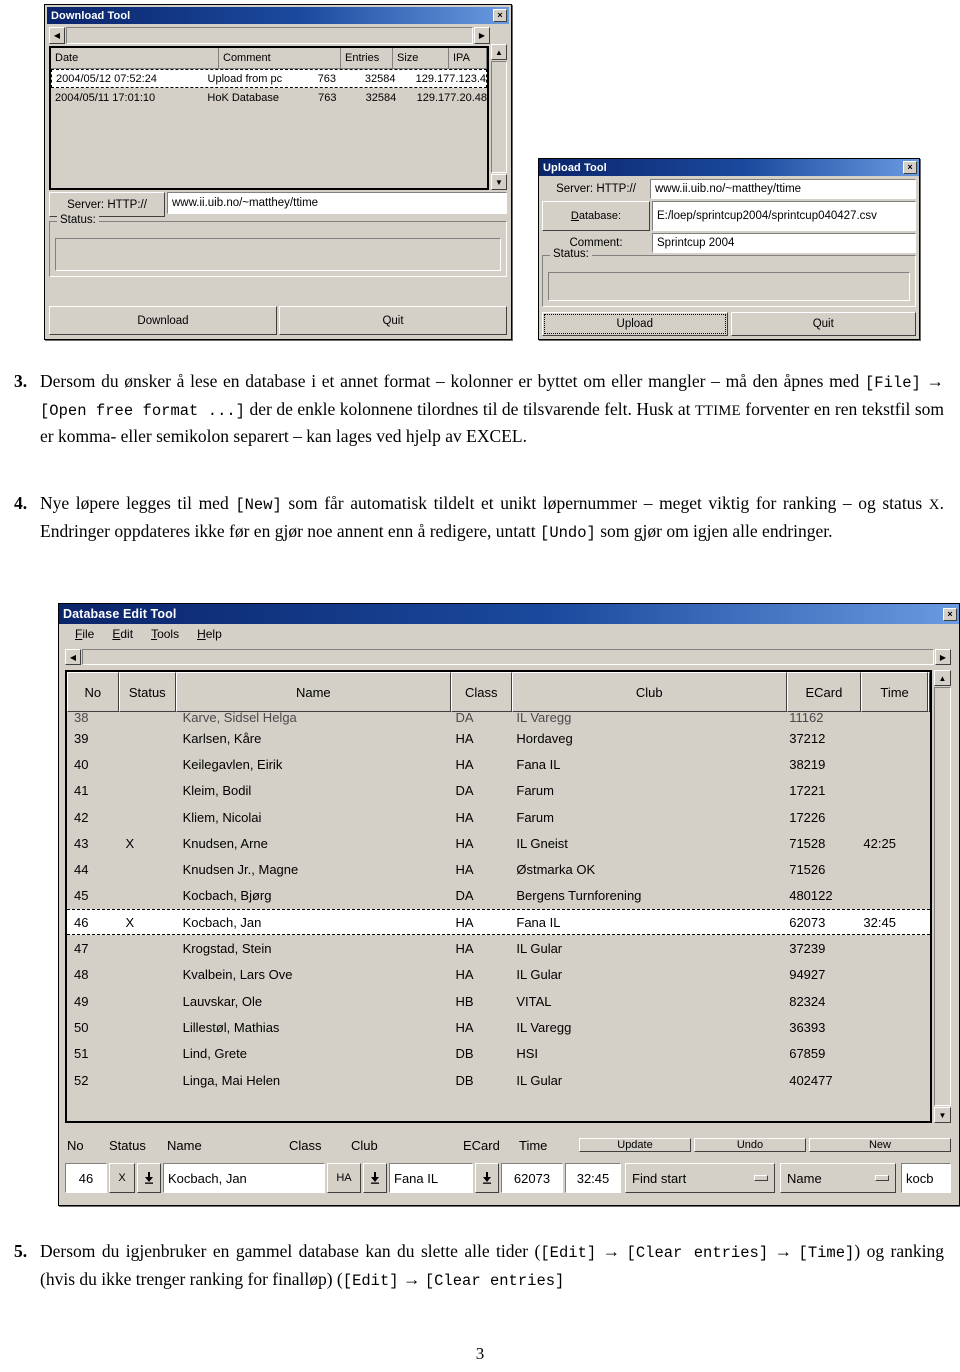  What do you see at coordinates (464, 791) in the screenshot?
I see `cell-class: DA` at bounding box center [464, 791].